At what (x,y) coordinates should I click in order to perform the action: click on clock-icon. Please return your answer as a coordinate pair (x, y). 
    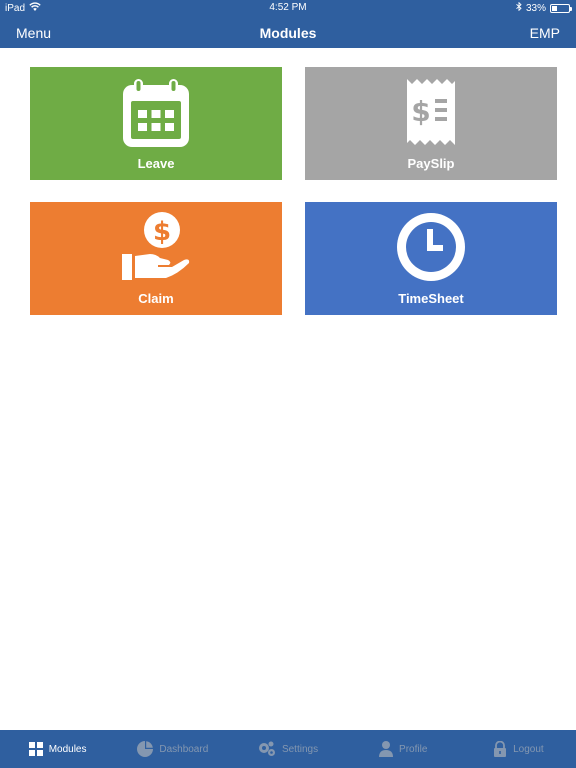
    Looking at the image, I should click on (431, 247).